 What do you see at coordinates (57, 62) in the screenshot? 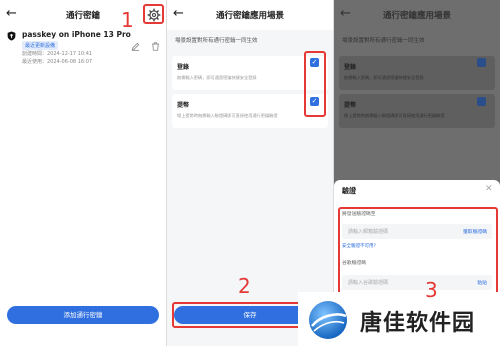
I see `last-used-time: 最近使用：2024-06-08 16:07` at bounding box center [57, 62].